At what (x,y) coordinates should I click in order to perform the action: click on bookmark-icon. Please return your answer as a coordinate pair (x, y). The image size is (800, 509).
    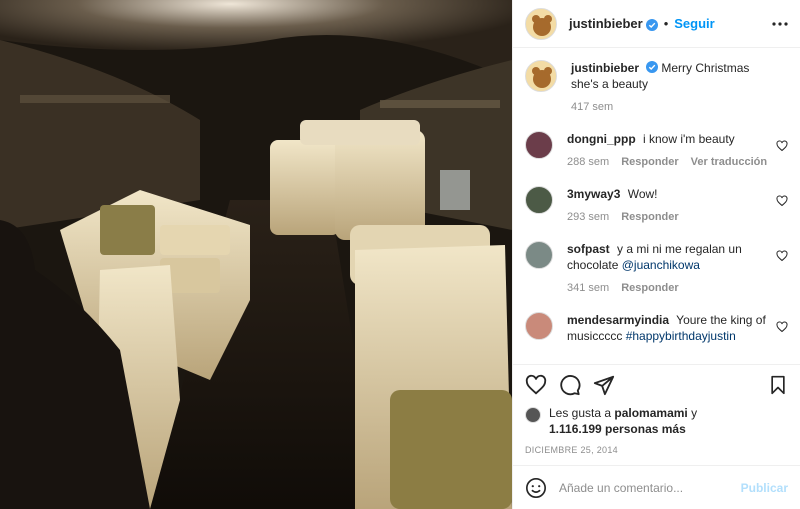
    Looking at the image, I should click on (778, 385).